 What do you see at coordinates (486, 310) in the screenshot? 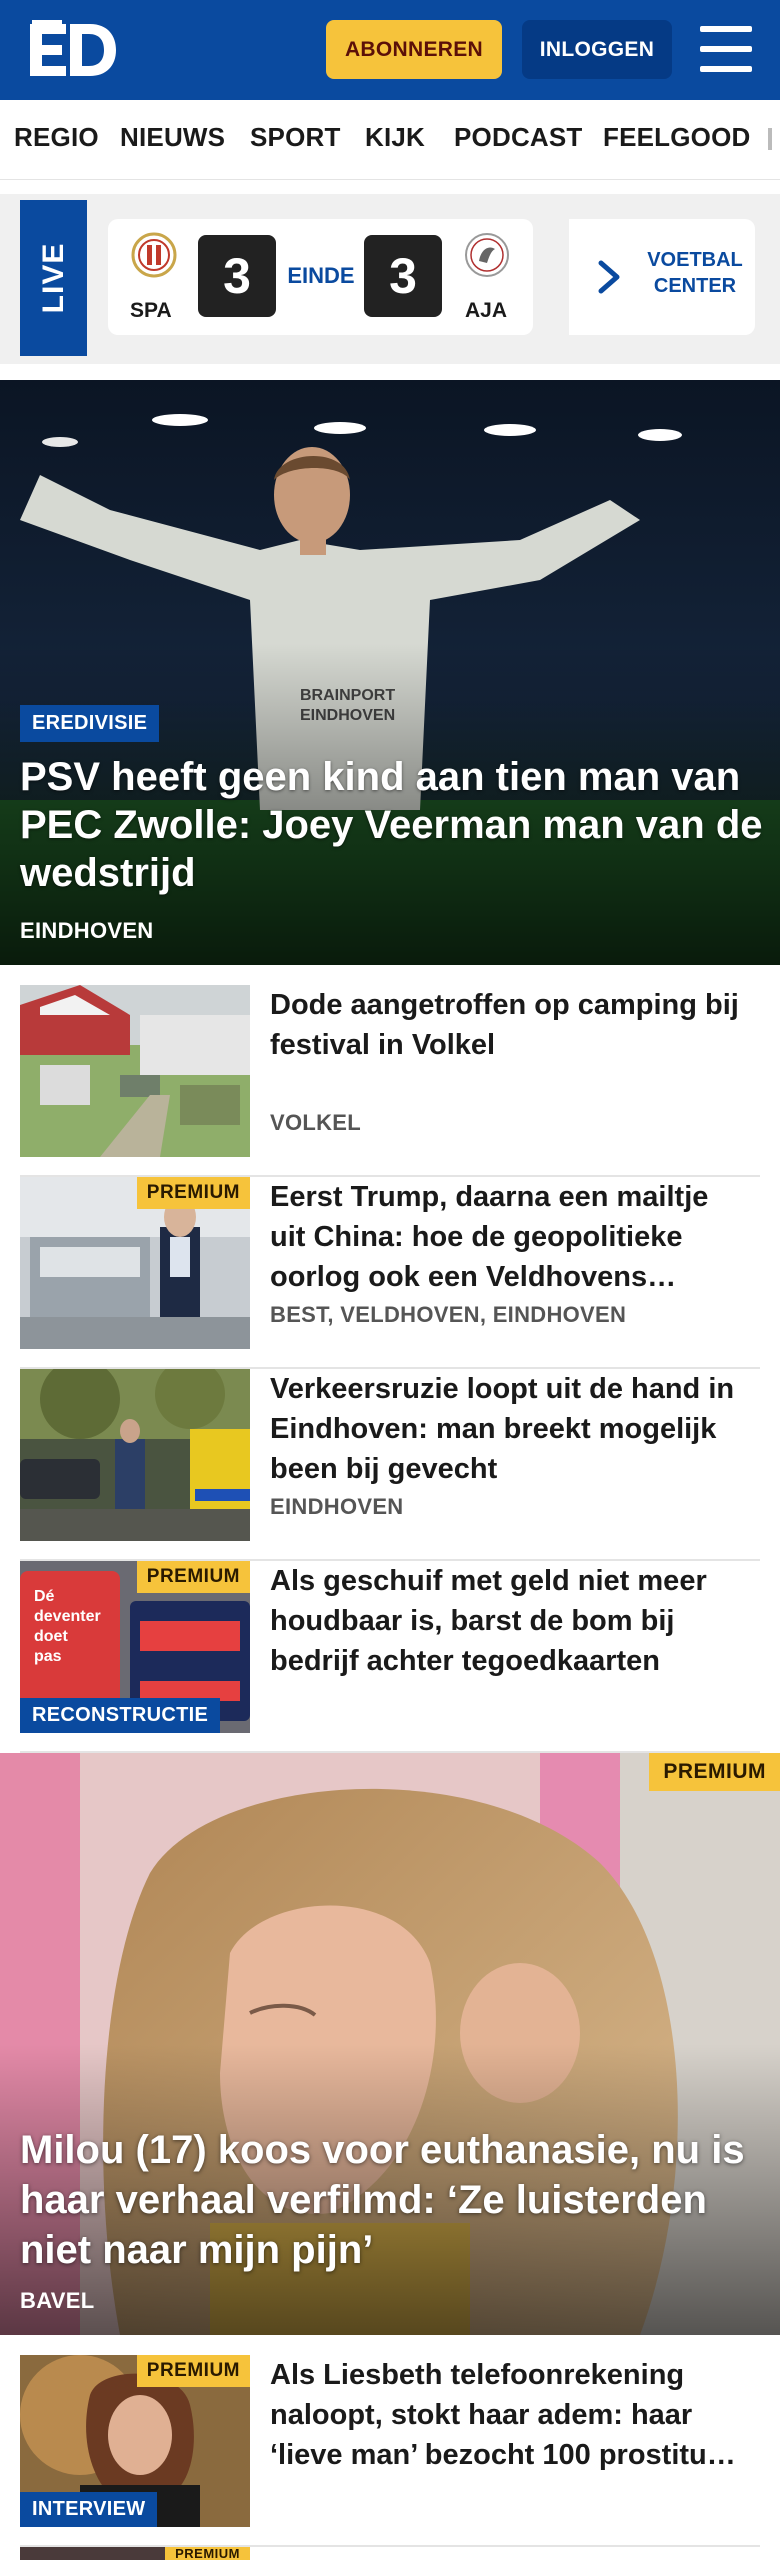
I see `away-team-code: AJA` at bounding box center [486, 310].